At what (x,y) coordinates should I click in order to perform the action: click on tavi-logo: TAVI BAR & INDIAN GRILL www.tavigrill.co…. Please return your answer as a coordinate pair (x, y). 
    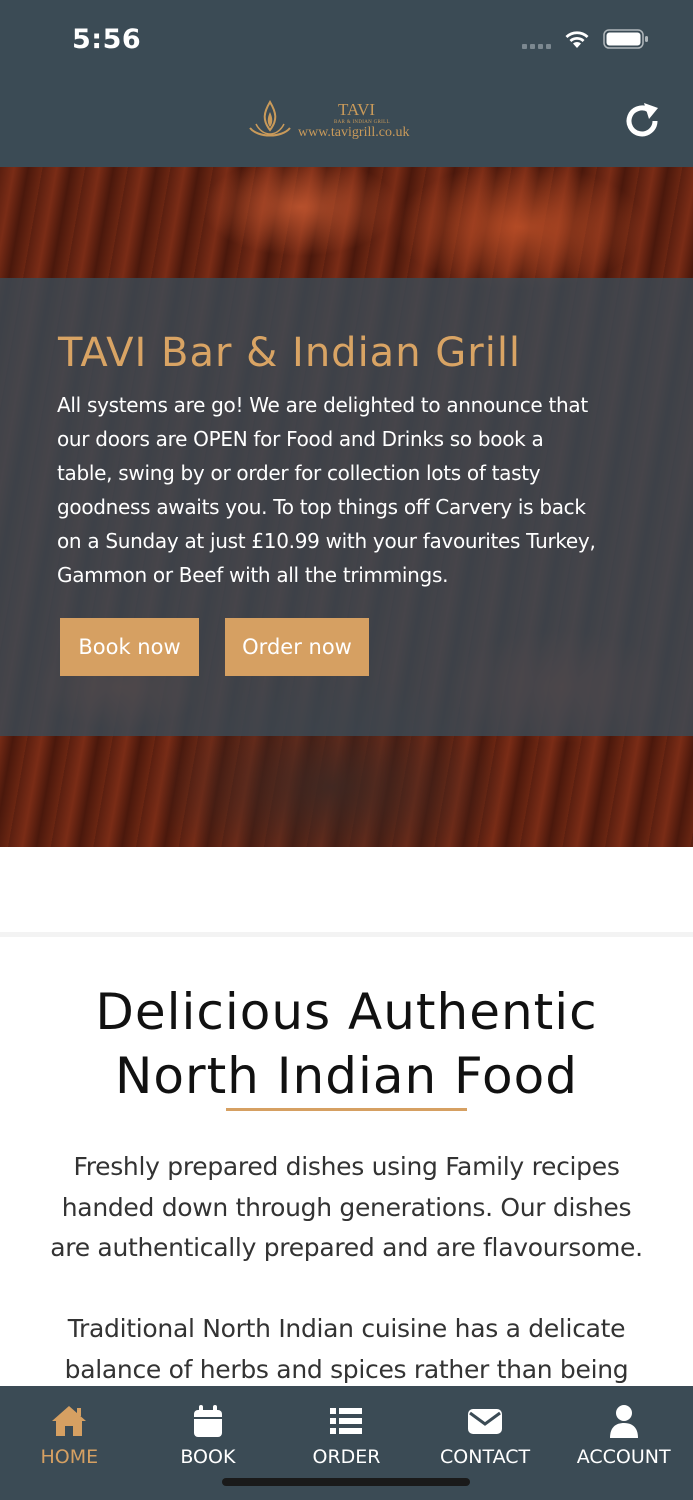
    Looking at the image, I should click on (341, 121).